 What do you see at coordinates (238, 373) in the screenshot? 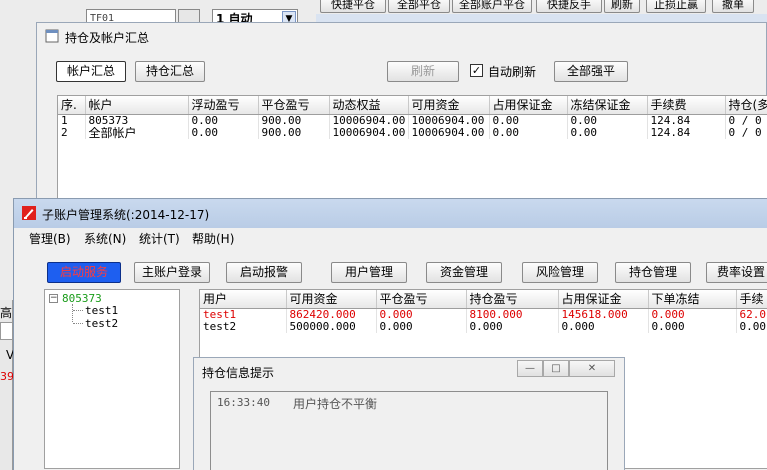
I see `window-title: 持仓信息提示` at bounding box center [238, 373].